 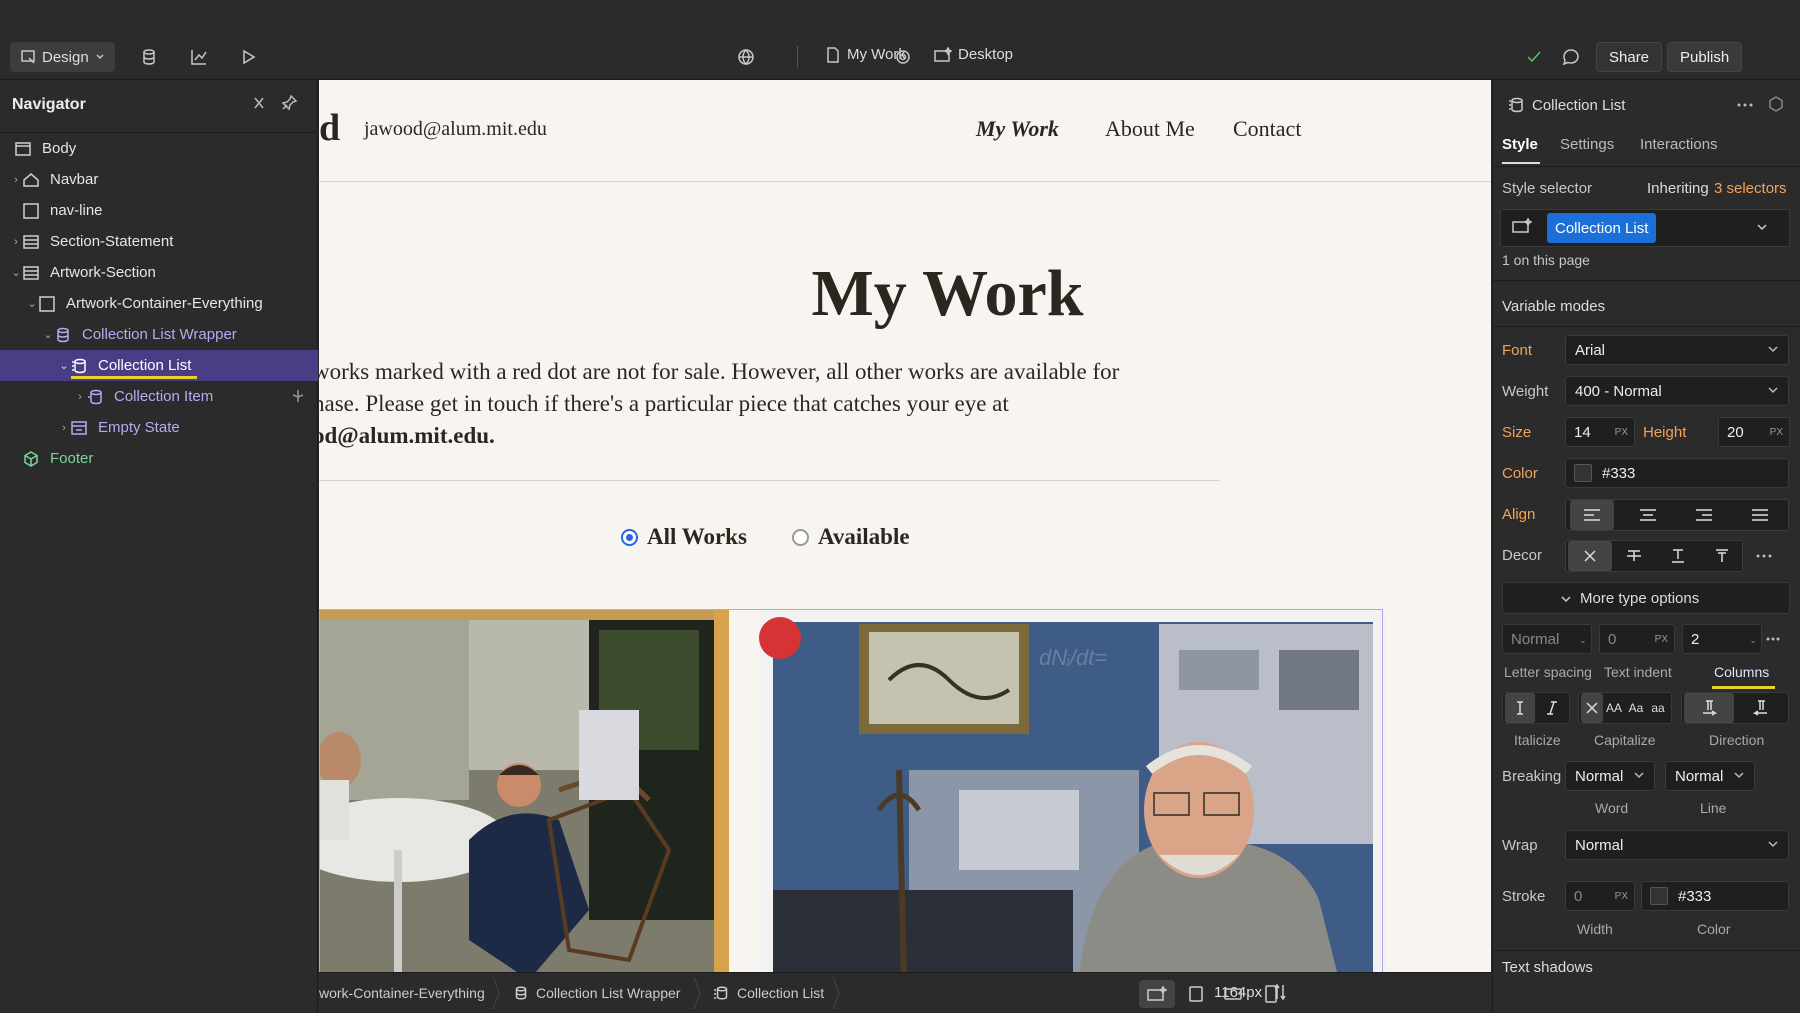 What do you see at coordinates (199, 57) in the screenshot?
I see `analytics-button` at bounding box center [199, 57].